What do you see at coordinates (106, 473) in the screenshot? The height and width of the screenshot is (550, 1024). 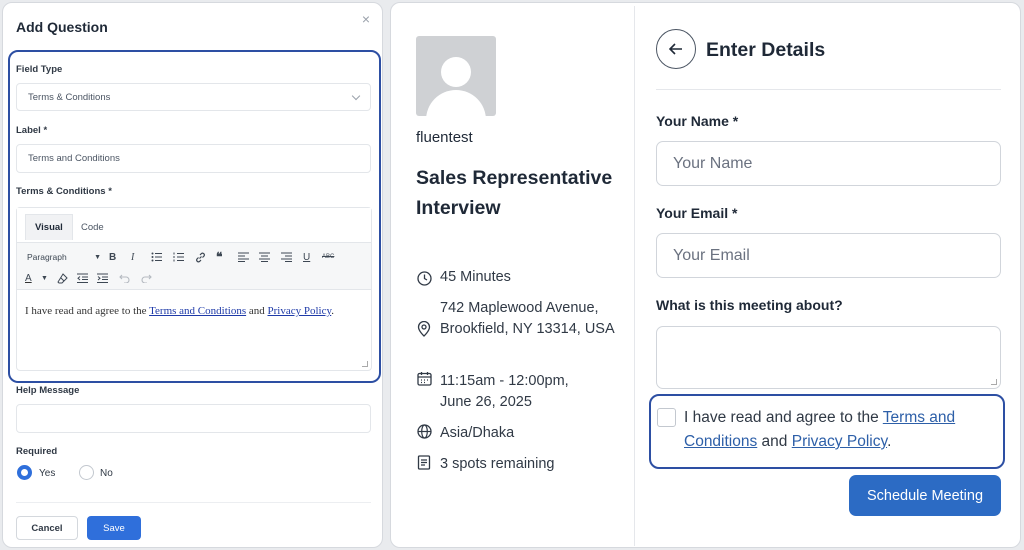 I see `required-no-label: No` at bounding box center [106, 473].